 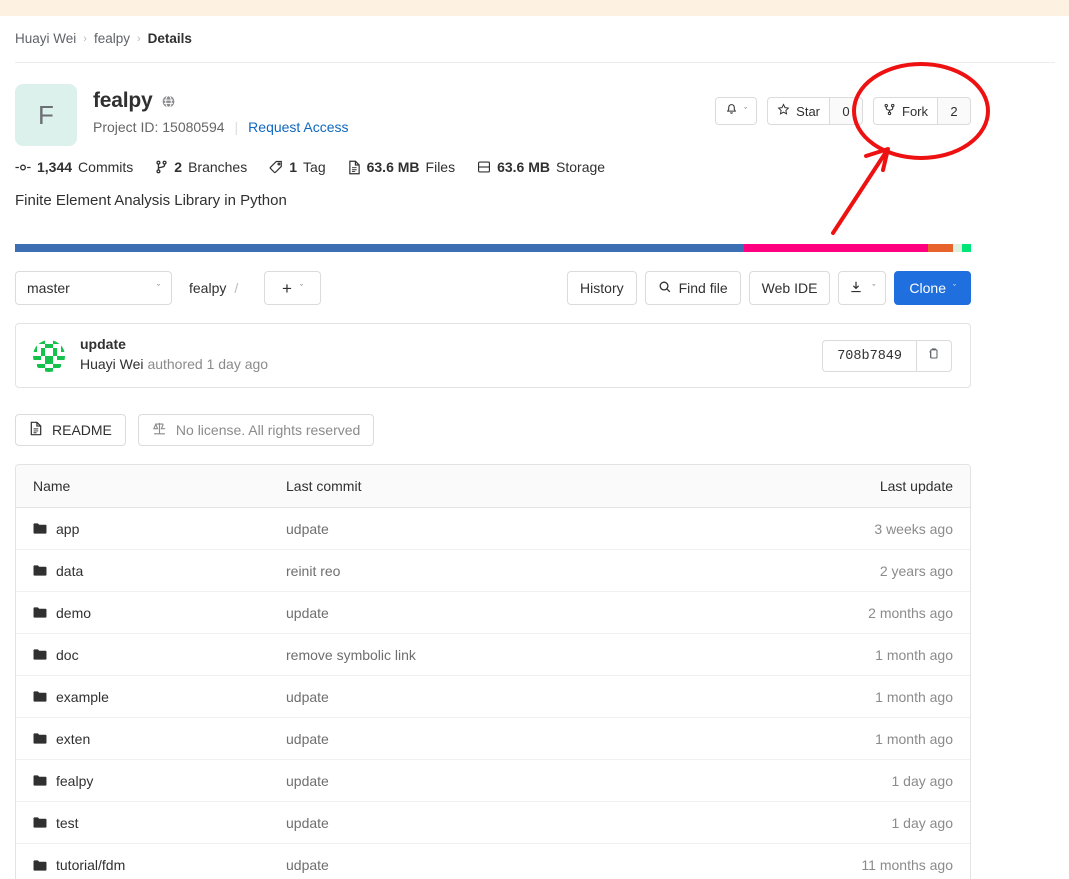 I want to click on file-name-cell: app, so click(x=151, y=529).